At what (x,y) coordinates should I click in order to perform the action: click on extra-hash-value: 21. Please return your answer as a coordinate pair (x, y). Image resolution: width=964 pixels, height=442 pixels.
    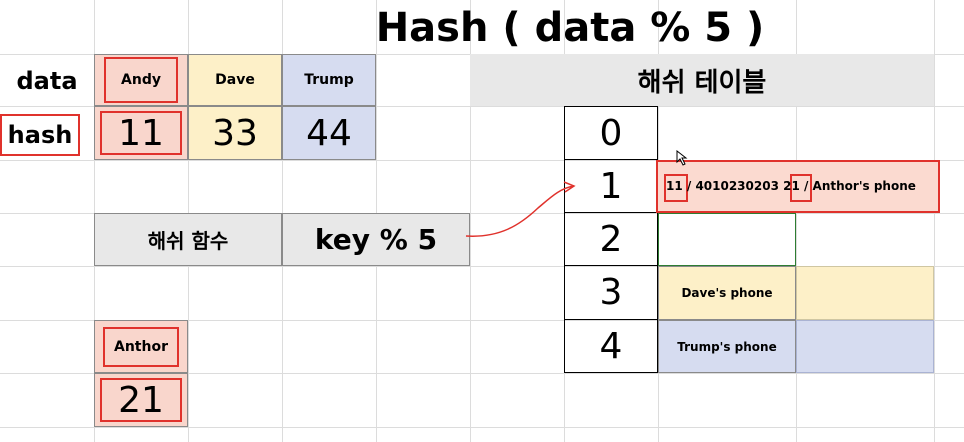
    Looking at the image, I should click on (141, 400).